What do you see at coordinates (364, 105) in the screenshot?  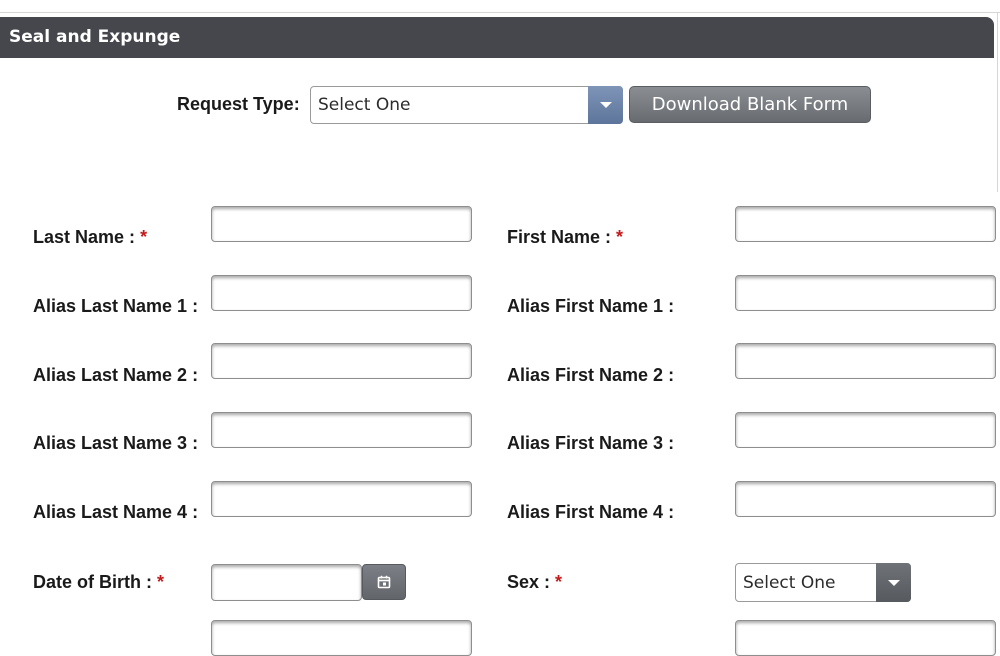 I see `request-type-value: Select One` at bounding box center [364, 105].